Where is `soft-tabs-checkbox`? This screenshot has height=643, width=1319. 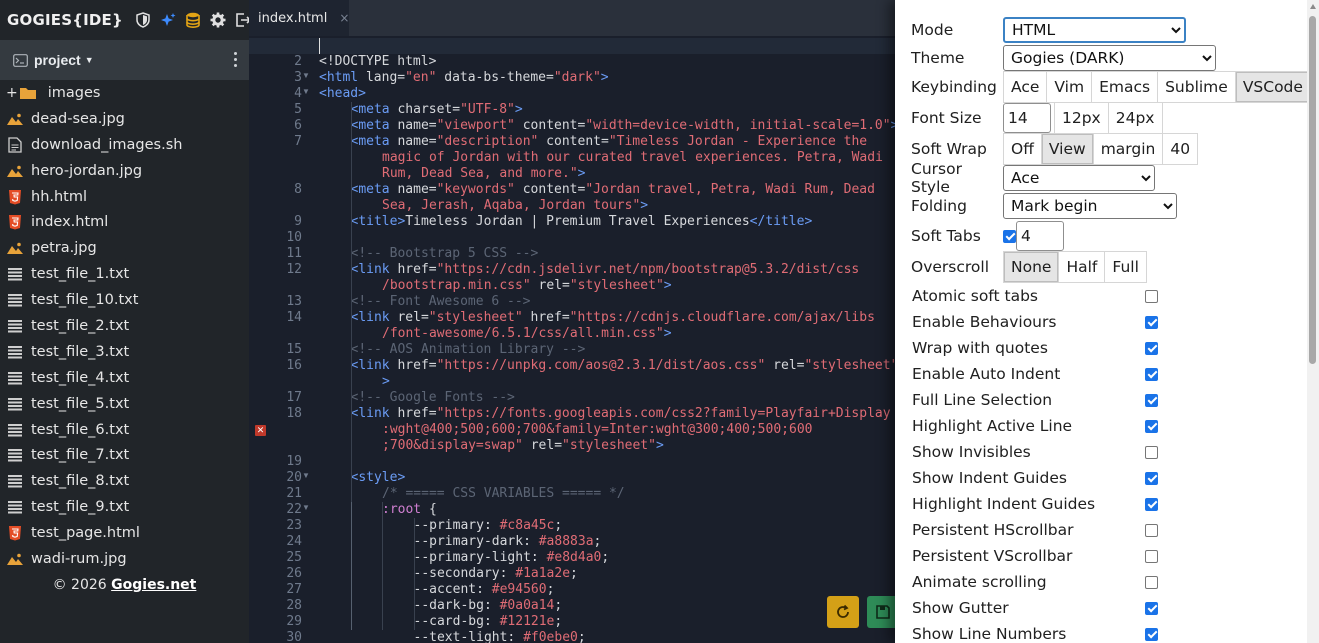
soft-tabs-checkbox is located at coordinates (1009, 236).